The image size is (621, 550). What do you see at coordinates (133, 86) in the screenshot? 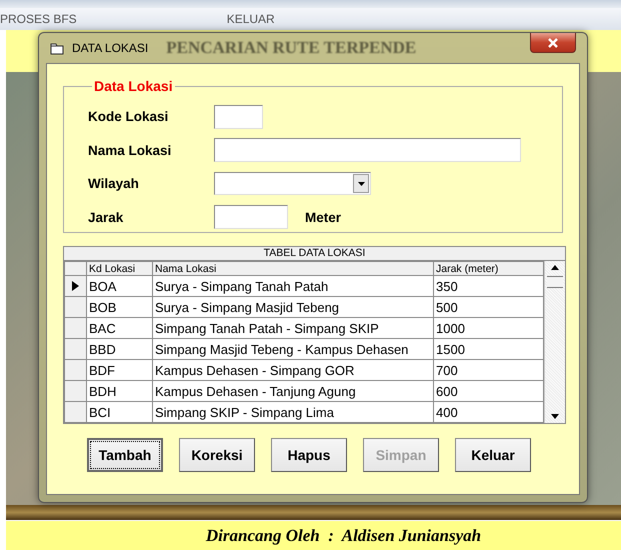
I see `group-title: Data Lokasi` at bounding box center [133, 86].